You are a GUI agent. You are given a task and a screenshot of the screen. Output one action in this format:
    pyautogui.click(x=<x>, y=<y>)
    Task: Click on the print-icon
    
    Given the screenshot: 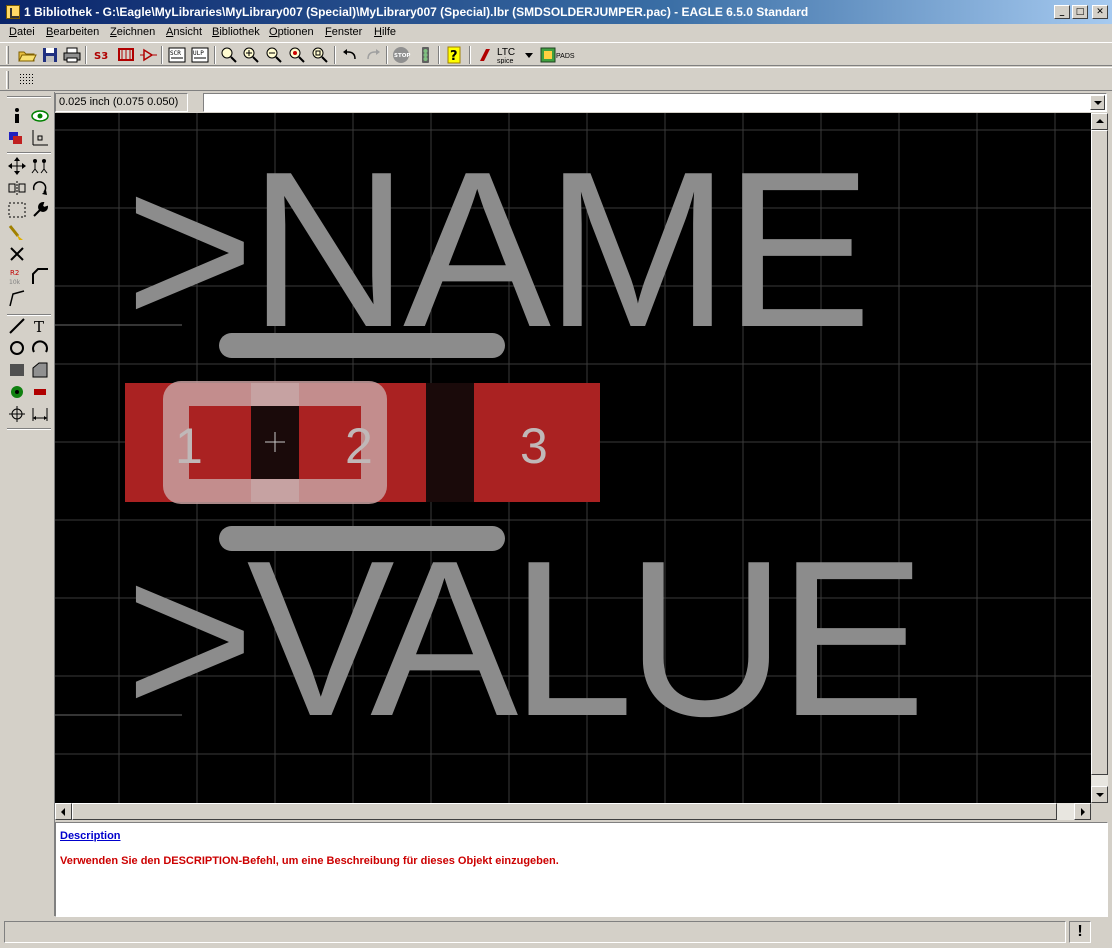 What is the action you would take?
    pyautogui.click(x=72, y=55)
    